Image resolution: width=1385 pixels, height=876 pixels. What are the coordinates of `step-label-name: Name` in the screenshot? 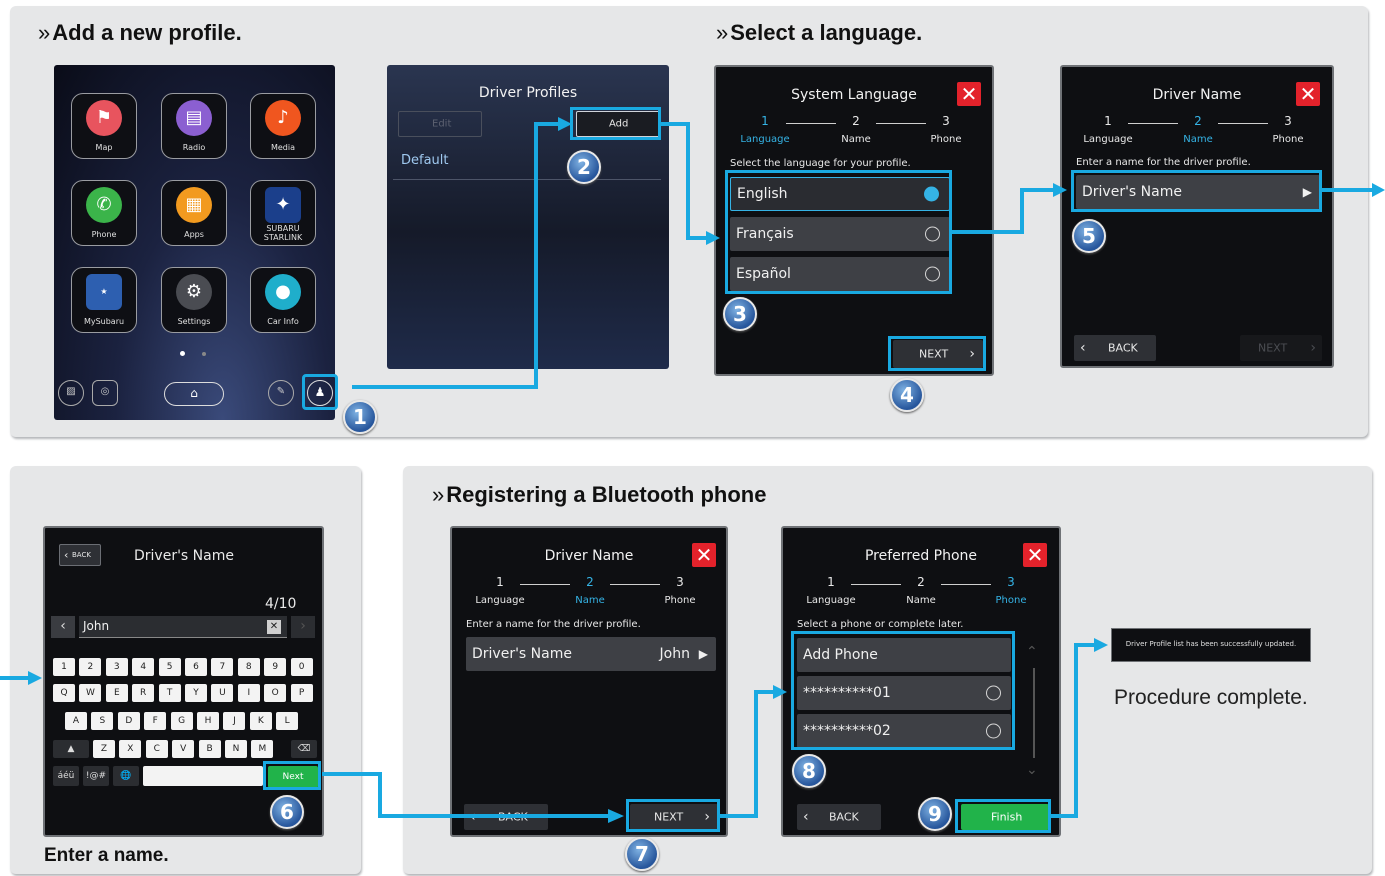 It's located at (921, 600).